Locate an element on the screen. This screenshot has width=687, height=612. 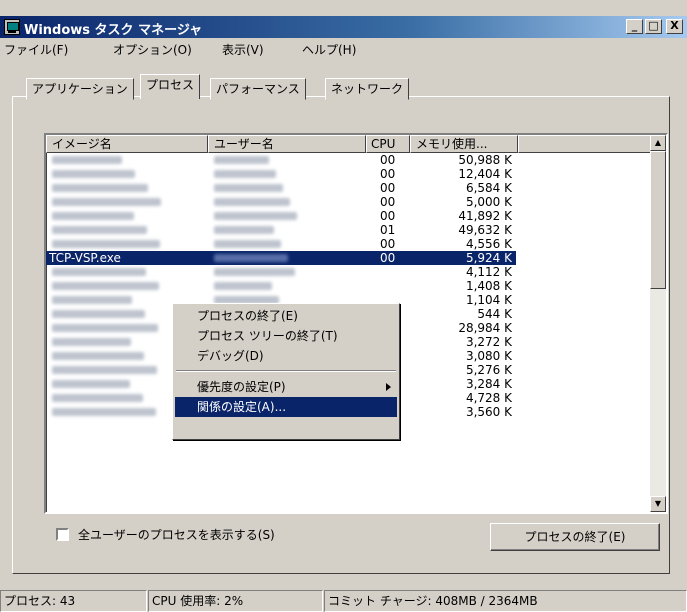
ctx-set-priority-label: 優先度の設定(P) is located at coordinates (241, 387).